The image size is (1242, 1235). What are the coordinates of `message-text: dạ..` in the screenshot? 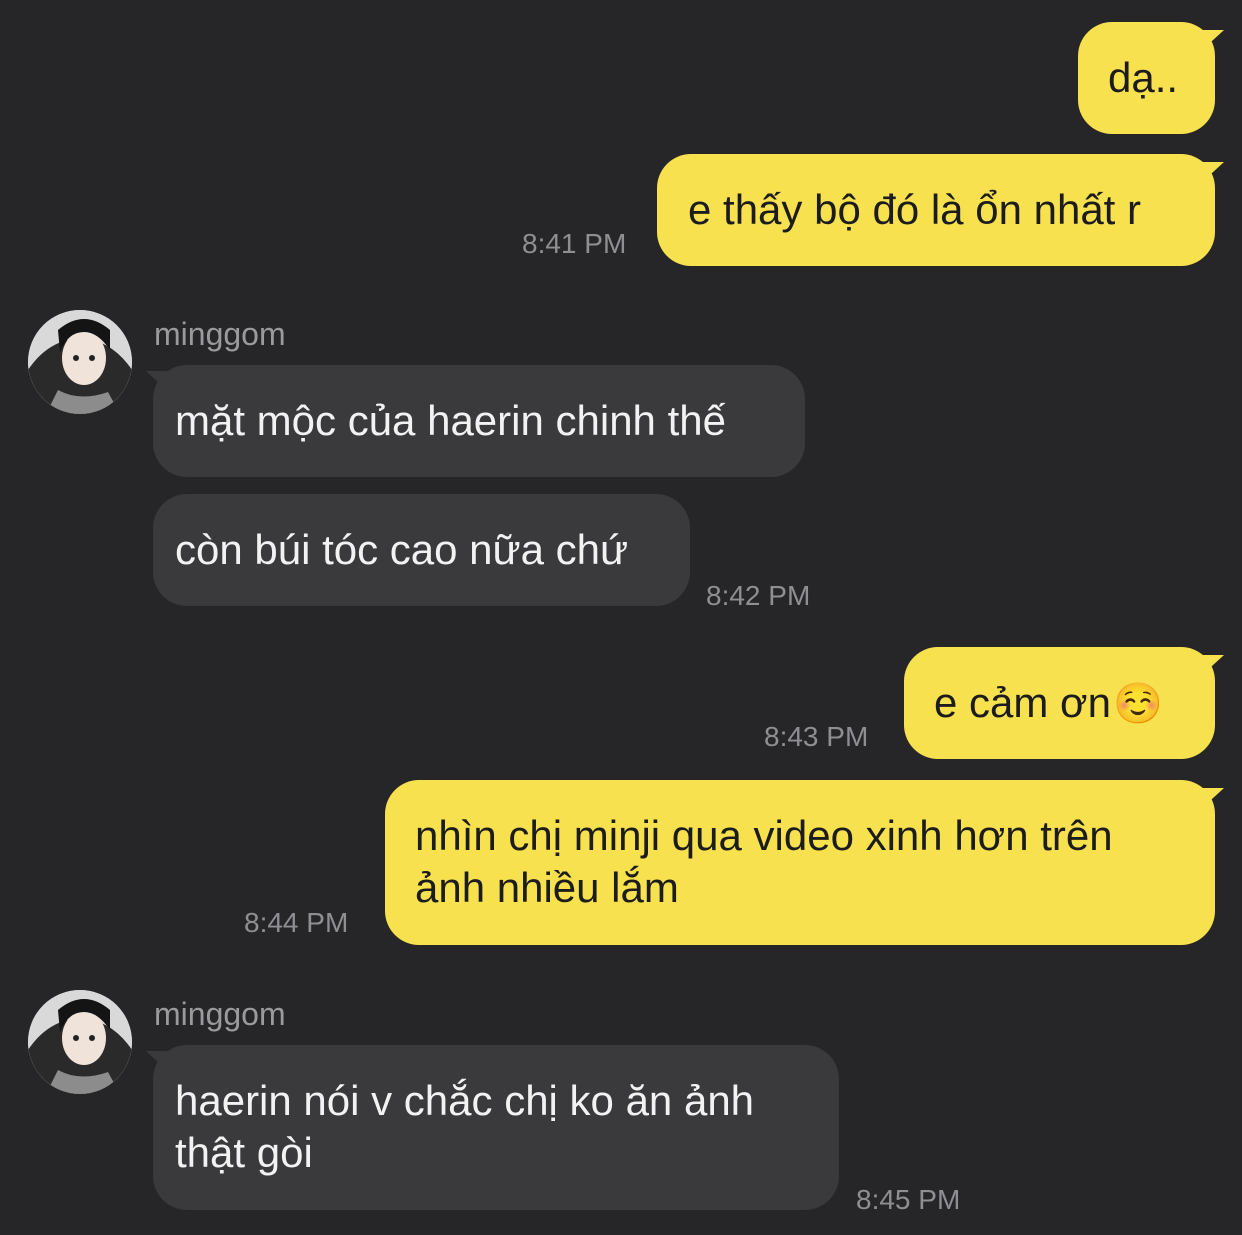 It's located at (1143, 77).